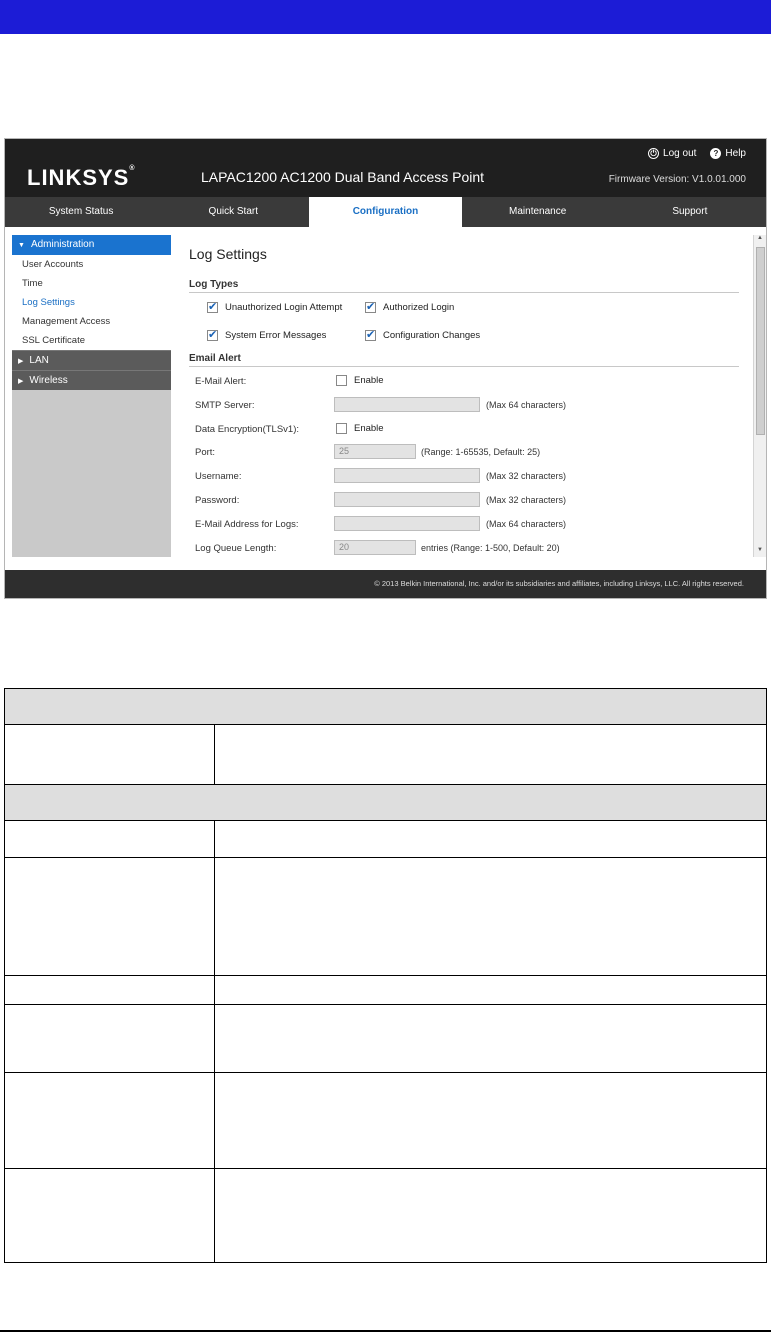 Image resolution: width=771 pixels, height=1336 pixels. Describe the element at coordinates (375, 451) in the screenshot. I see `port-input: 25` at that location.